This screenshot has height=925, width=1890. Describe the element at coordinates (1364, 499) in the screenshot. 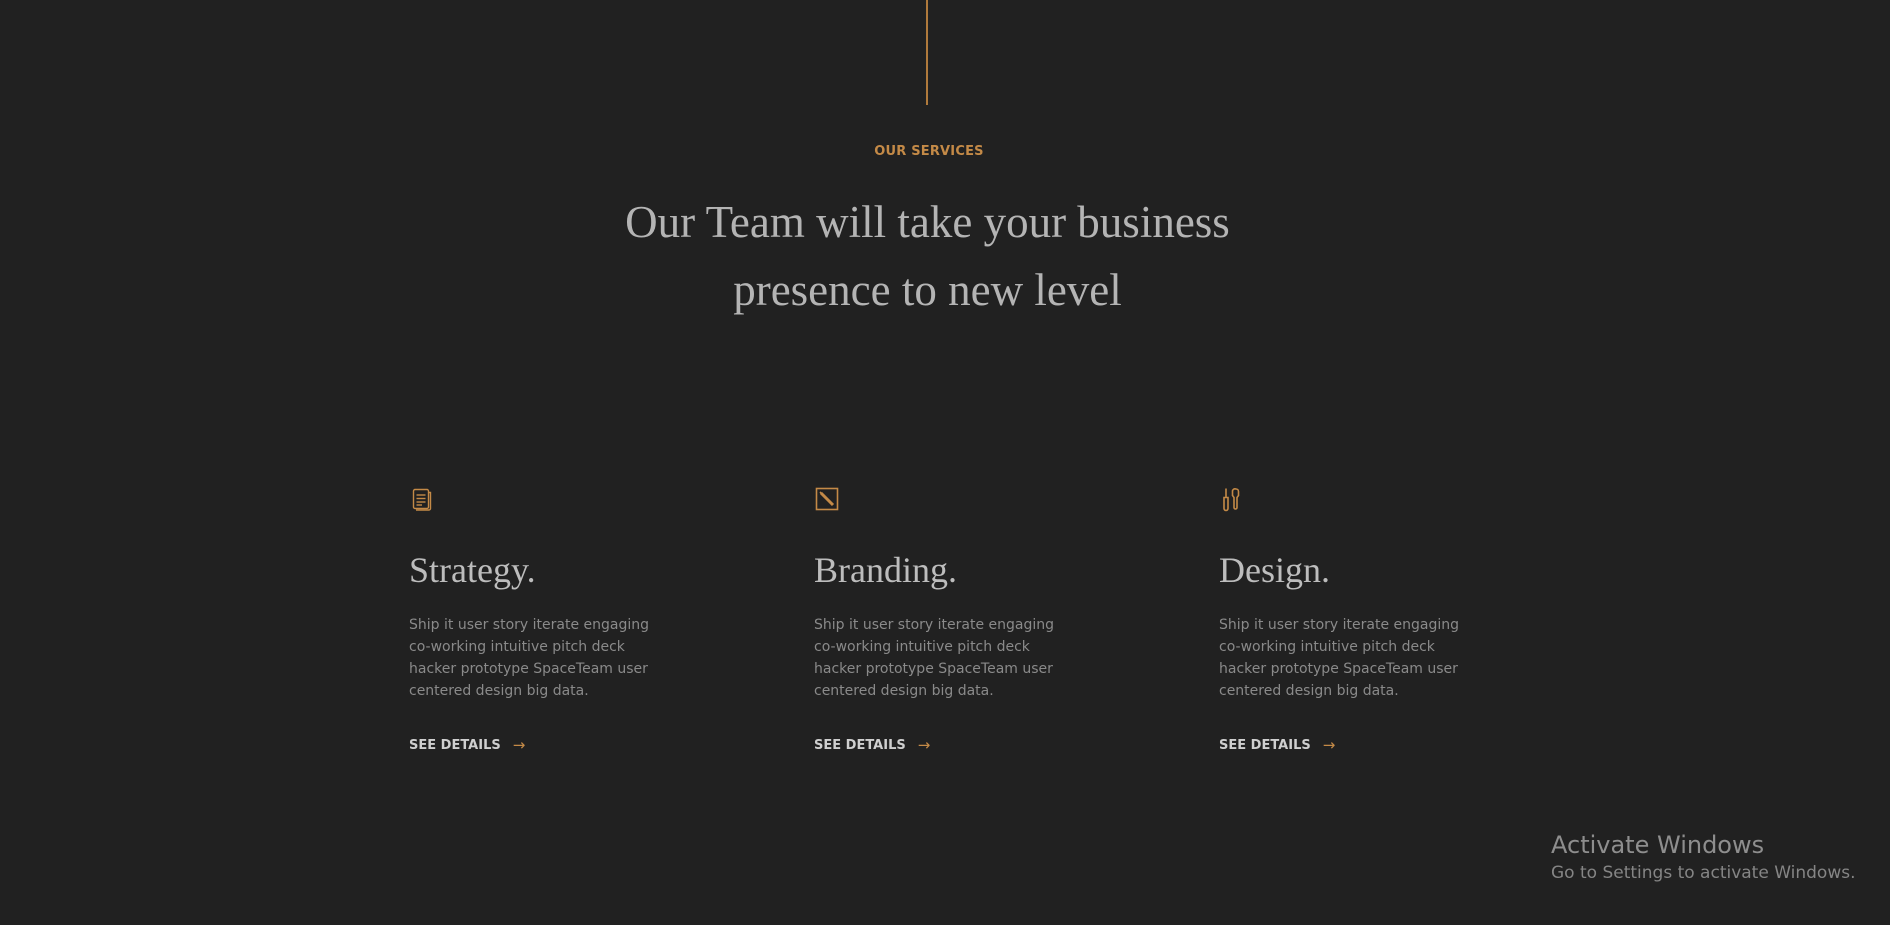

I see `tools-icon` at that location.